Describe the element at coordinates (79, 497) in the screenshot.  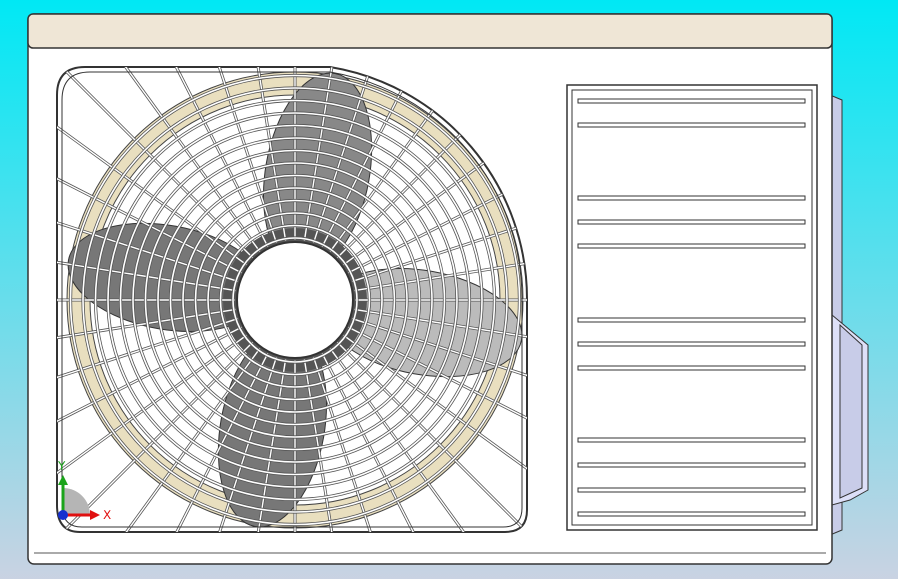
I see `axis-triad-drawing` at that location.